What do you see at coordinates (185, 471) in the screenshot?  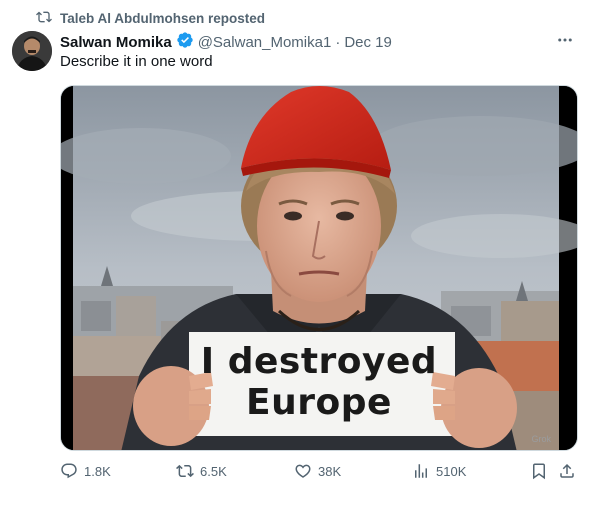 I see `repost-action-icon` at bounding box center [185, 471].